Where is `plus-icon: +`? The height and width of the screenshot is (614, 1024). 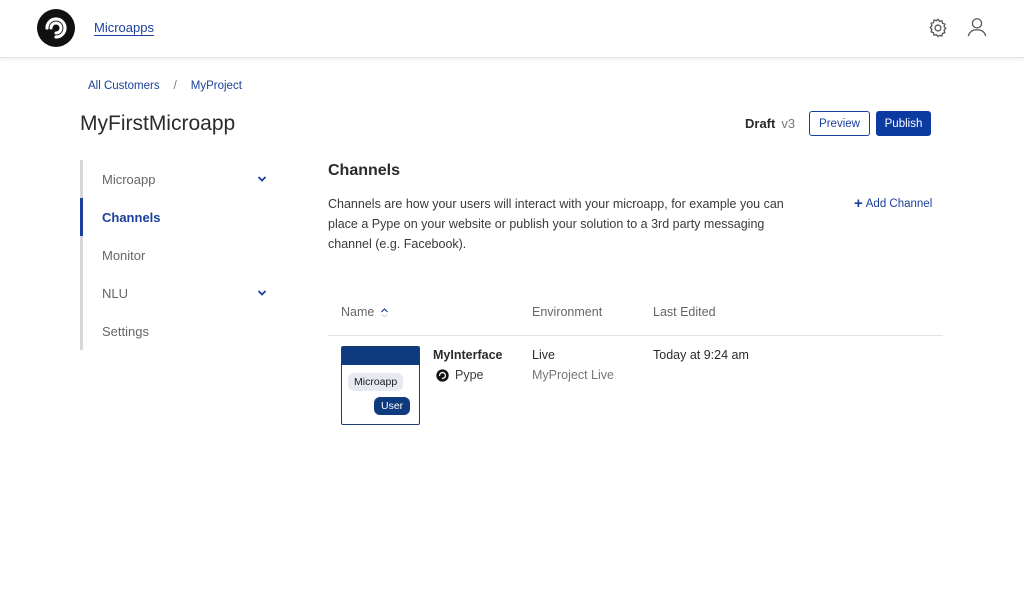 plus-icon: + is located at coordinates (858, 203).